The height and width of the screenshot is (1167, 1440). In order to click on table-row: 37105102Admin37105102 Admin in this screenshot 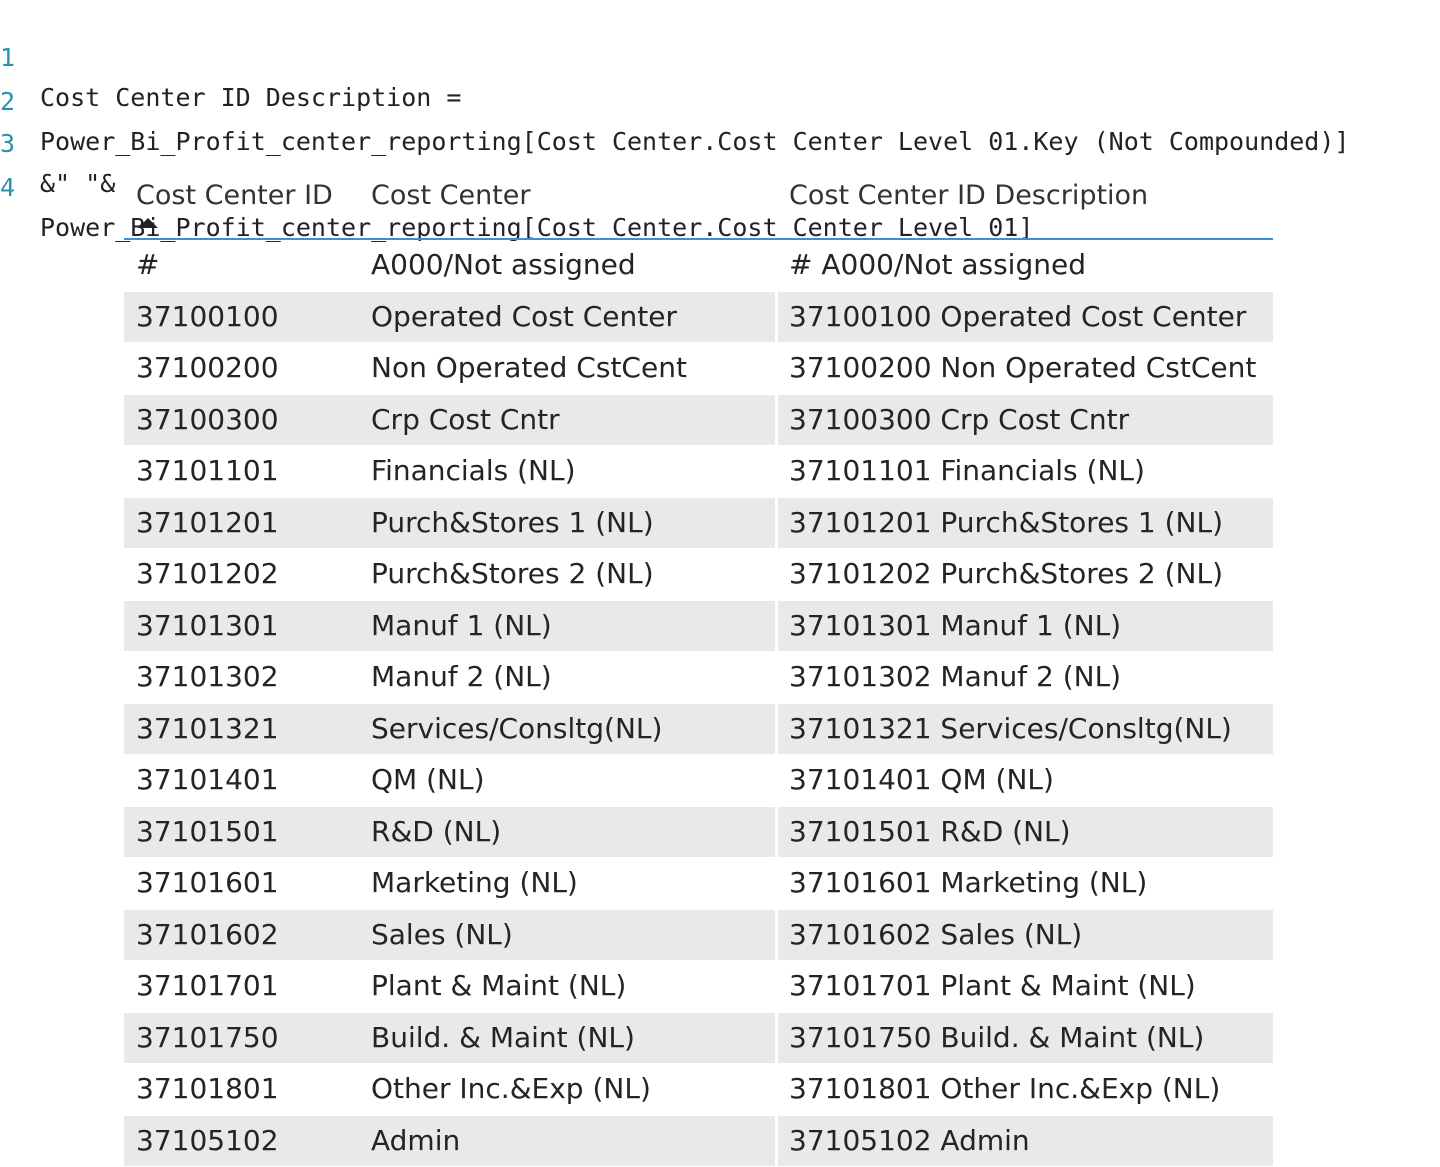, I will do `click(698, 1141)`.